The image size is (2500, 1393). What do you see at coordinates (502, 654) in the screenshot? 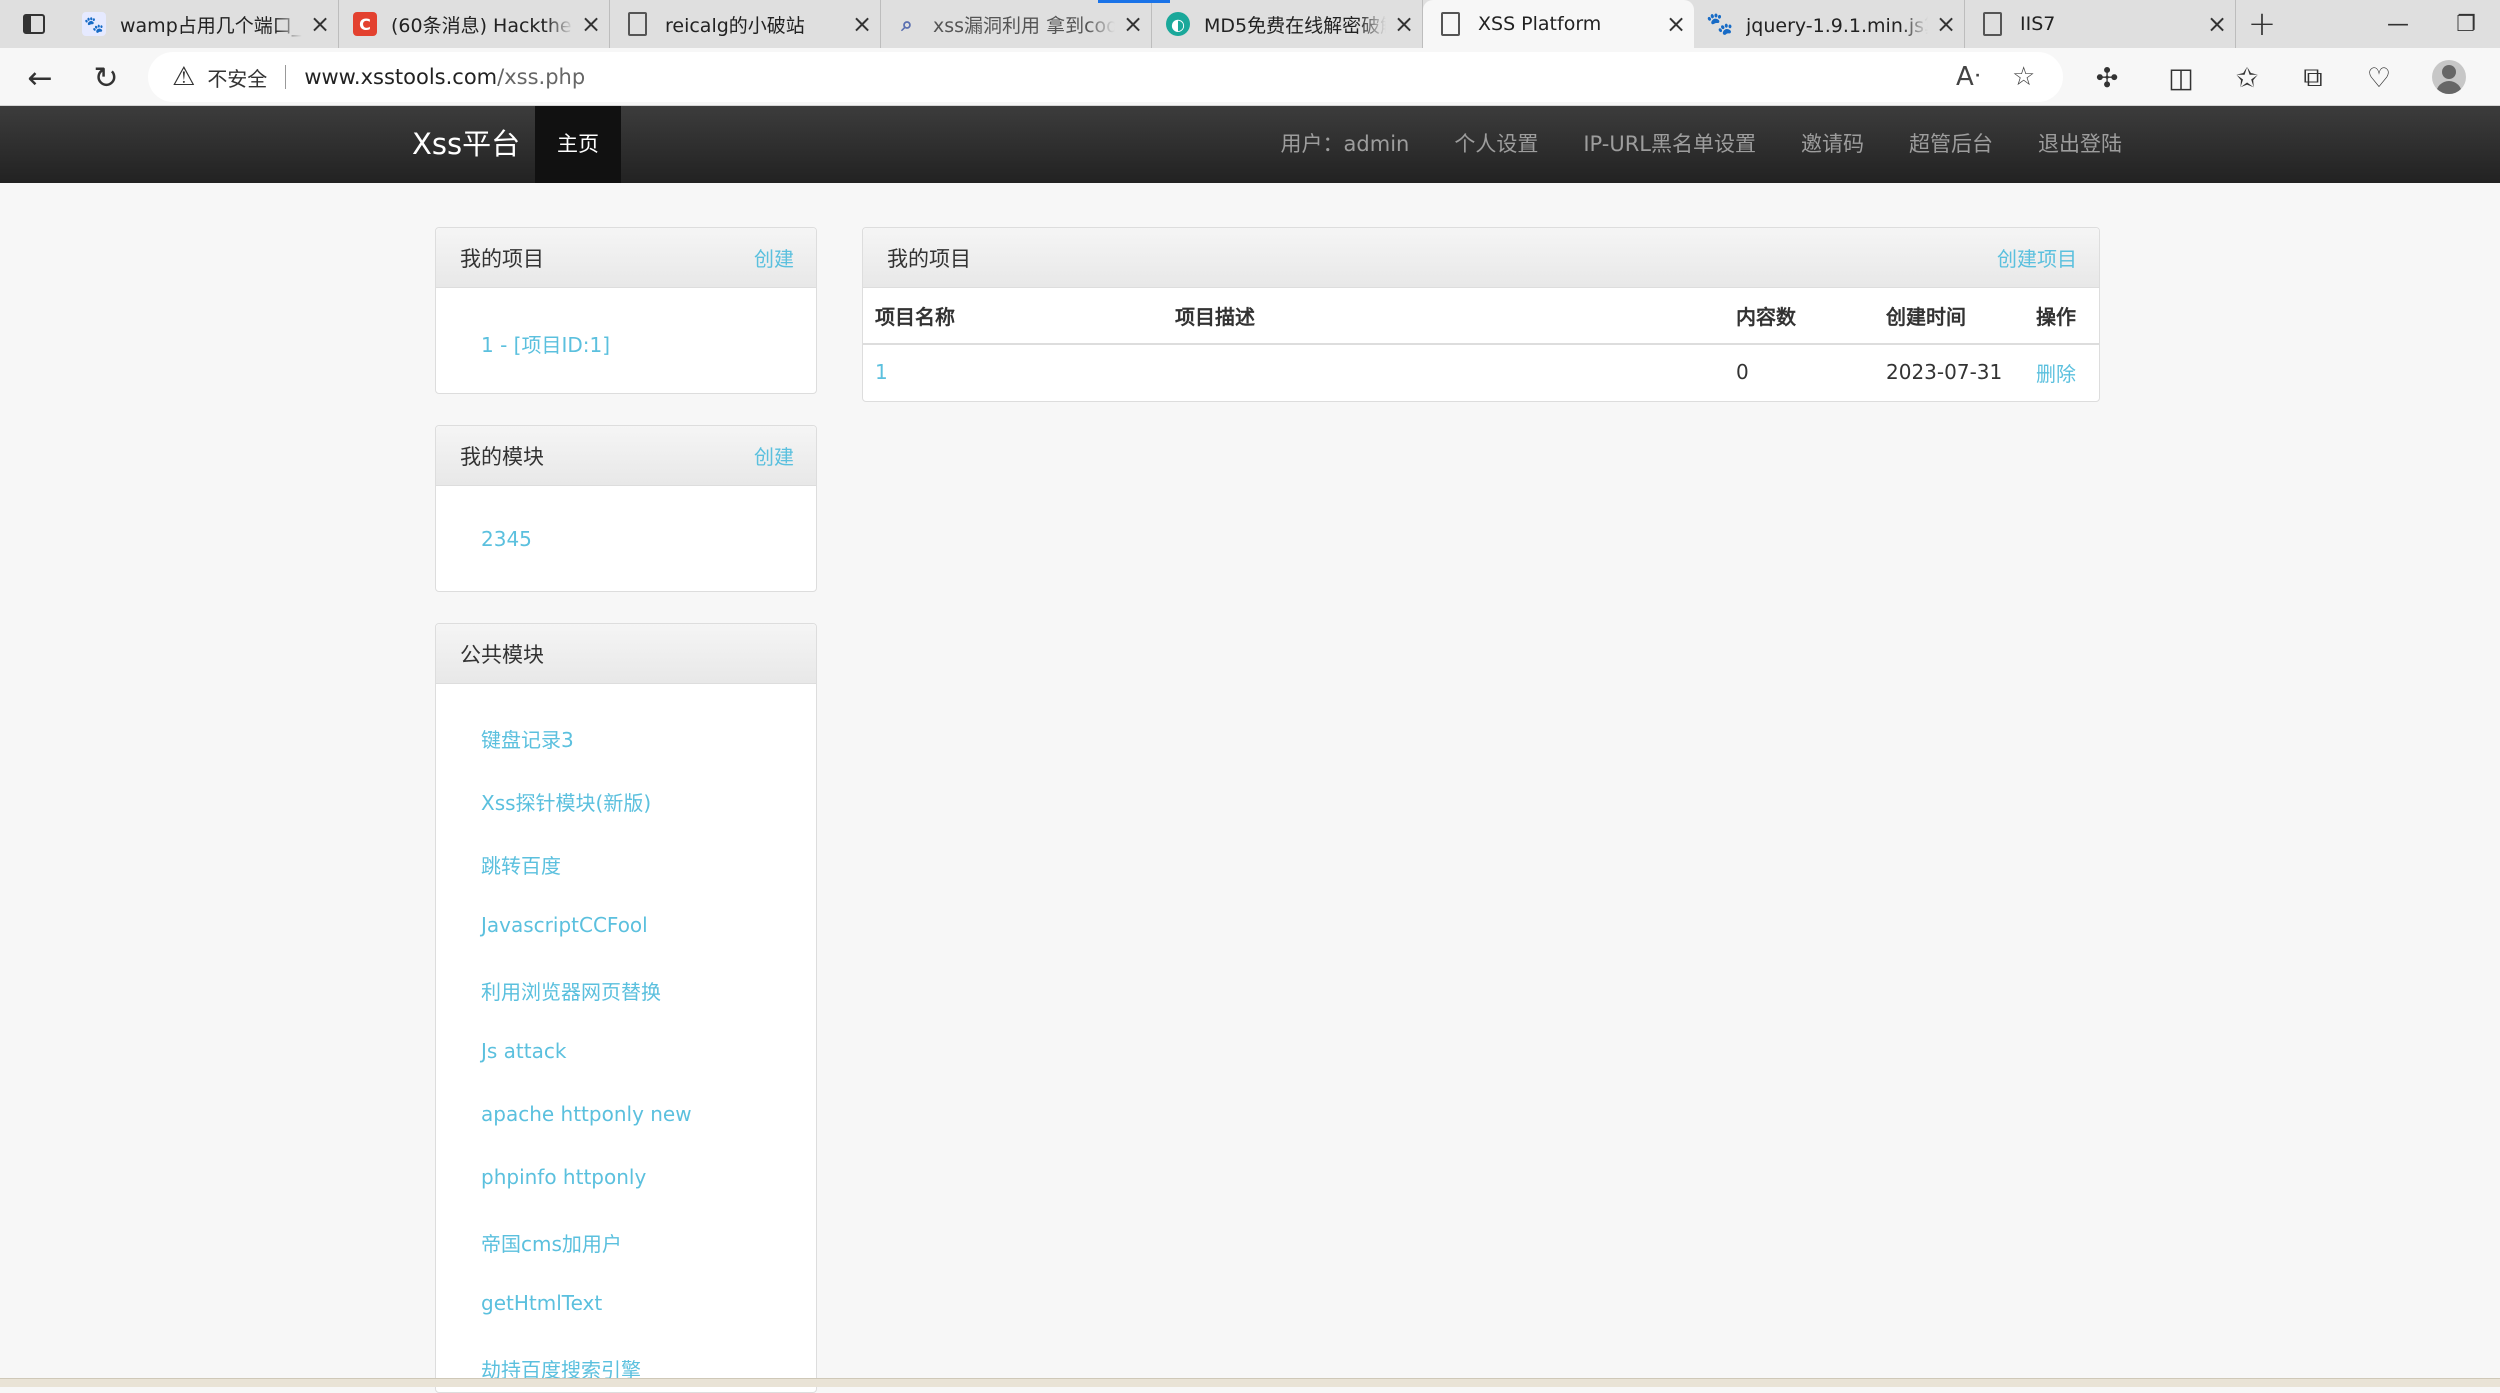
I see `panel-title: 公共模块` at bounding box center [502, 654].